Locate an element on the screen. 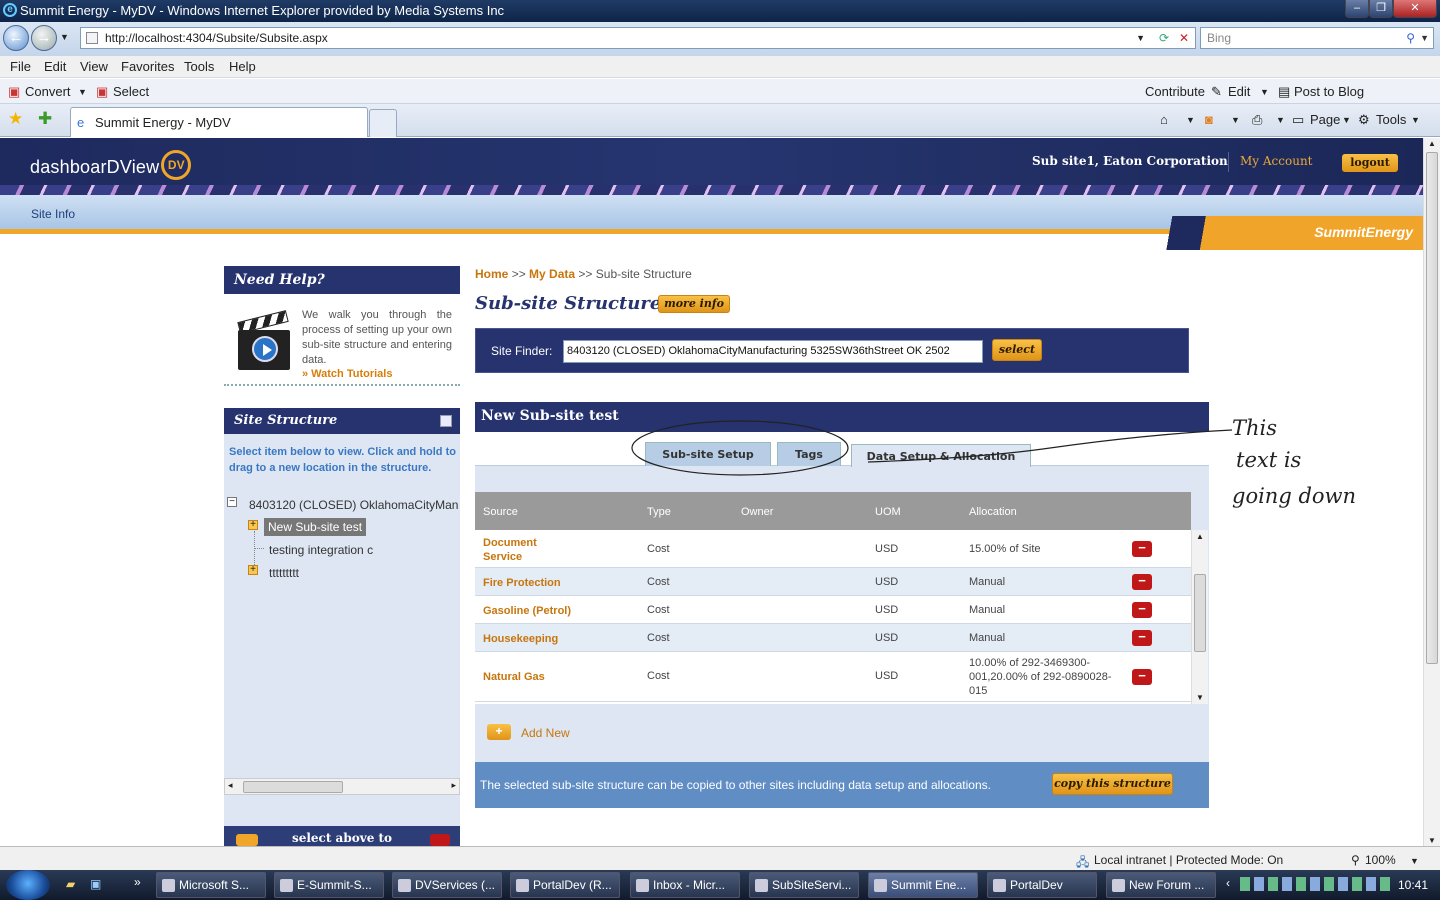 The image size is (1440, 900). favorites-star-icon: ★ is located at coordinates (15, 119).